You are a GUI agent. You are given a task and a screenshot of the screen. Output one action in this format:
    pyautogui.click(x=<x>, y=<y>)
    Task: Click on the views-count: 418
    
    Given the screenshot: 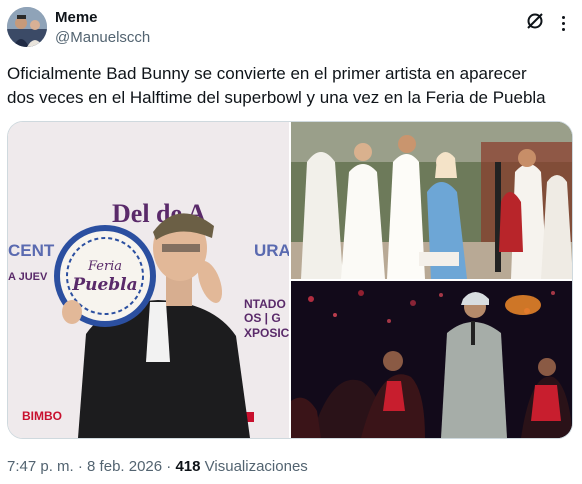 What is the action you would take?
    pyautogui.click(x=188, y=466)
    